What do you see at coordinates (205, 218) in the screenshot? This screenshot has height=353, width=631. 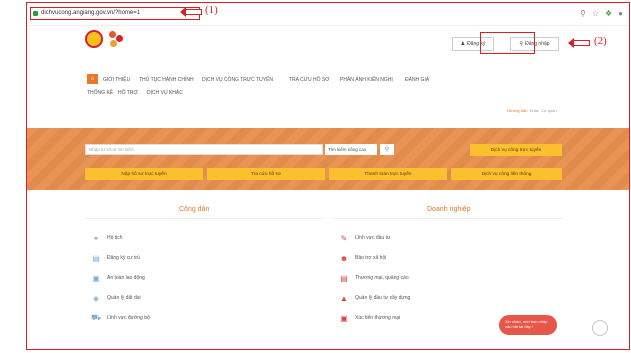 I see `citizen-divider` at bounding box center [205, 218].